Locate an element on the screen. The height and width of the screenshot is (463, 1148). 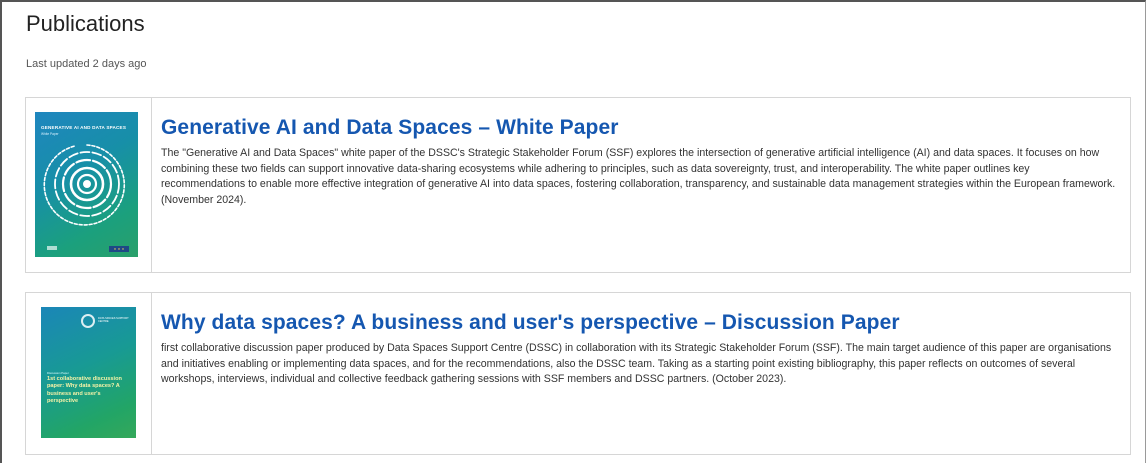
dssc-logo-icon is located at coordinates (88, 321).